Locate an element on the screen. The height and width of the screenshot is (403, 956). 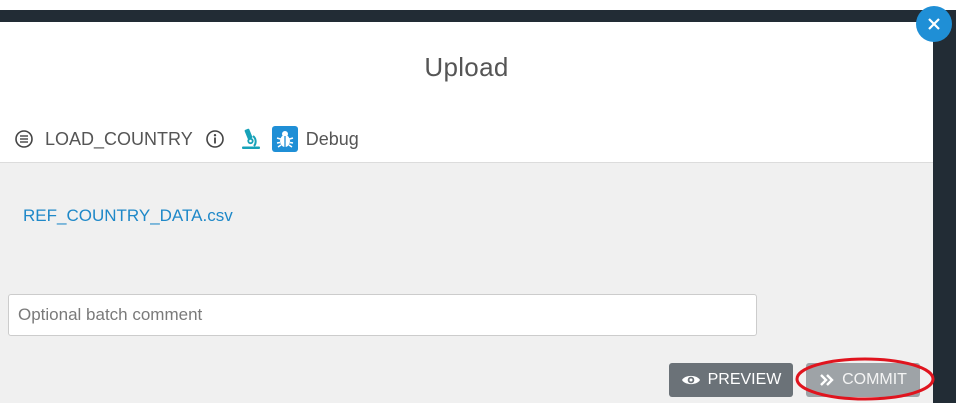
commit-button: COMMIT is located at coordinates (863, 380).